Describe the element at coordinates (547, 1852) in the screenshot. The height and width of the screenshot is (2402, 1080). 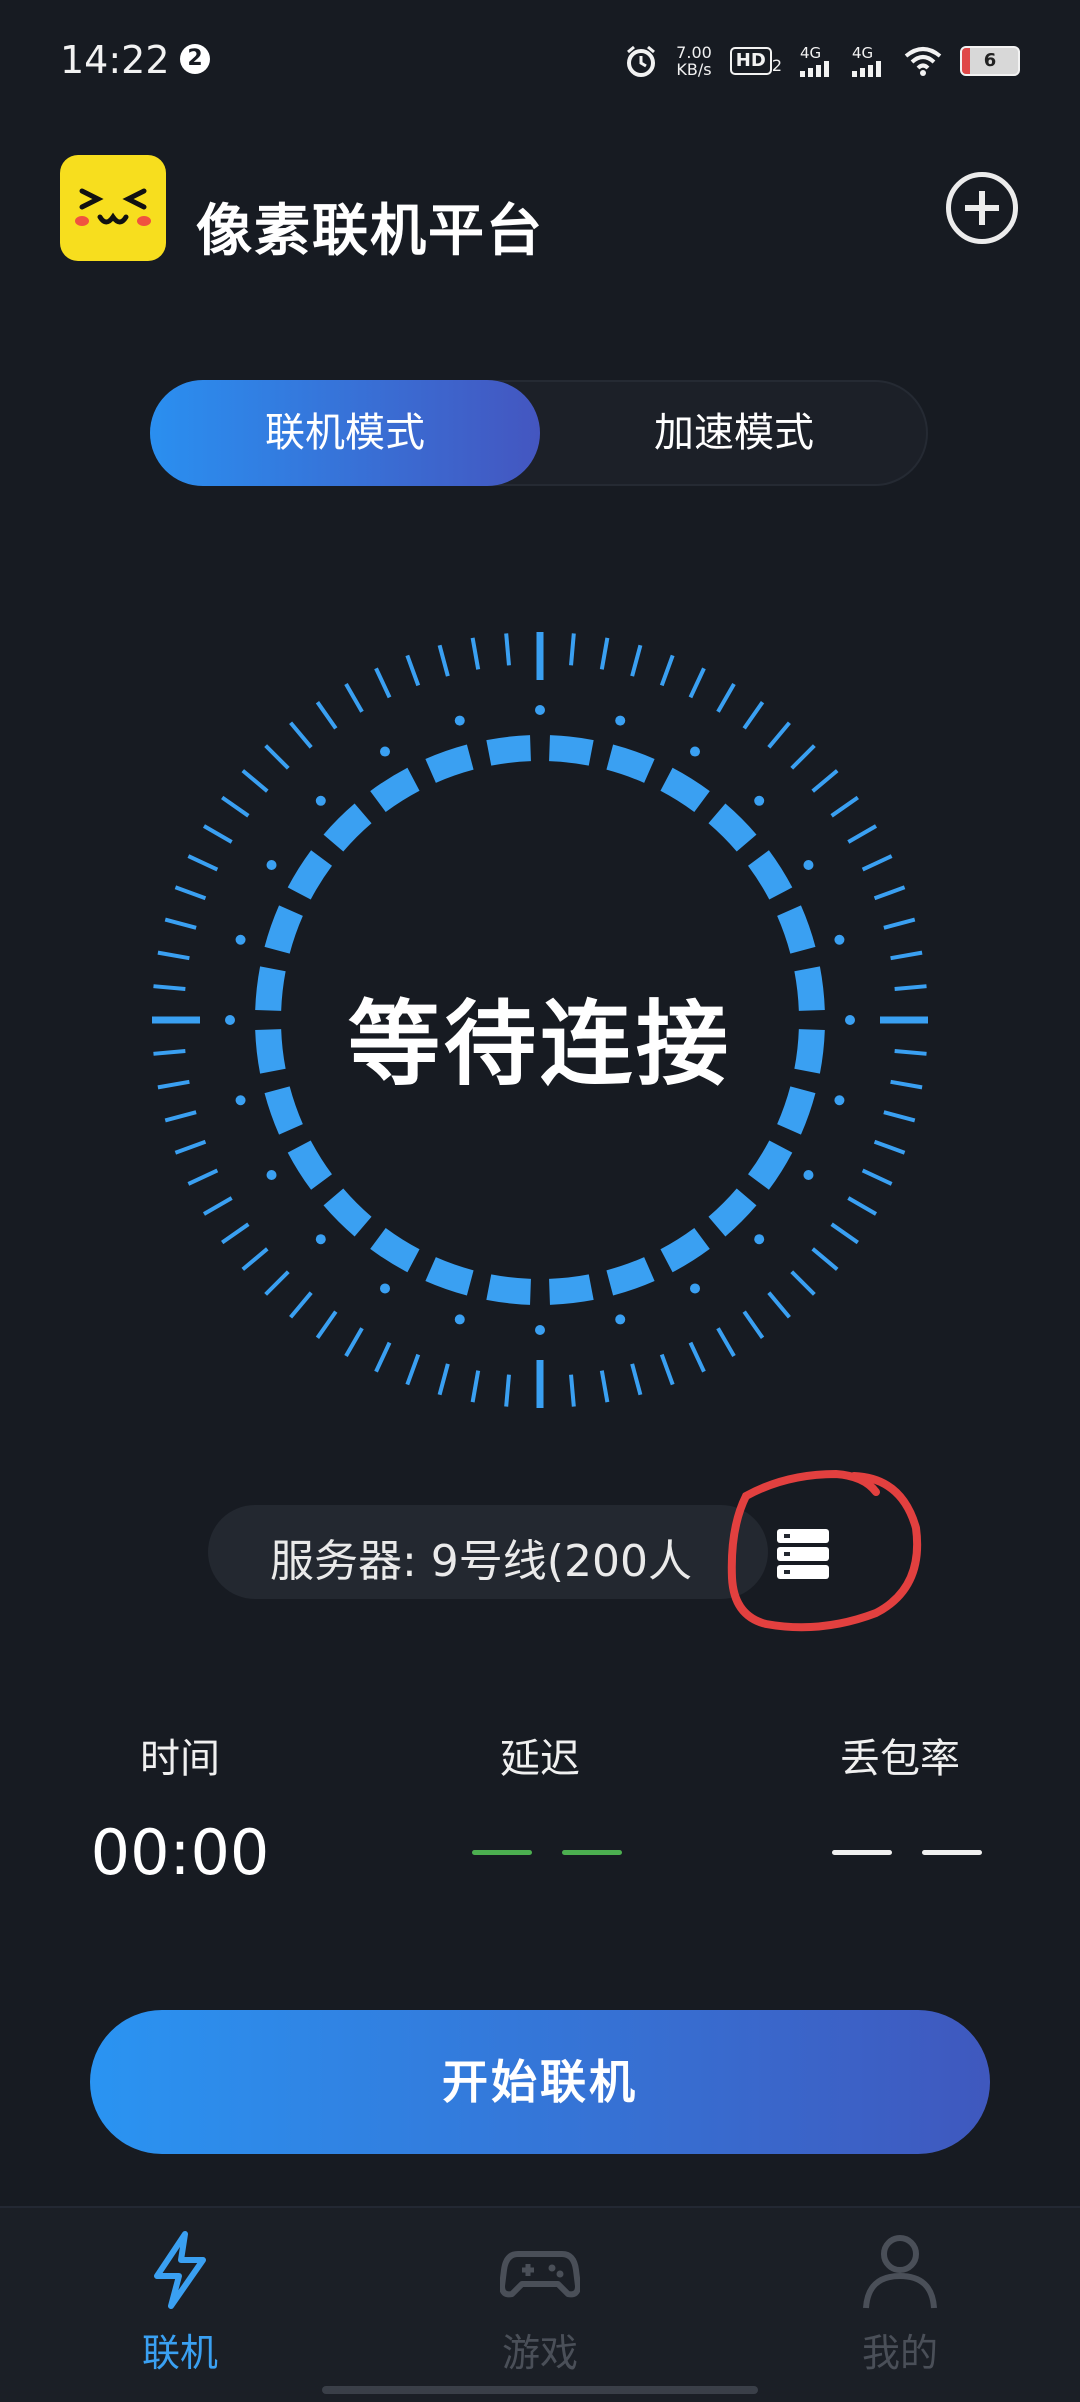
I see `latency-value-placeholder` at that location.